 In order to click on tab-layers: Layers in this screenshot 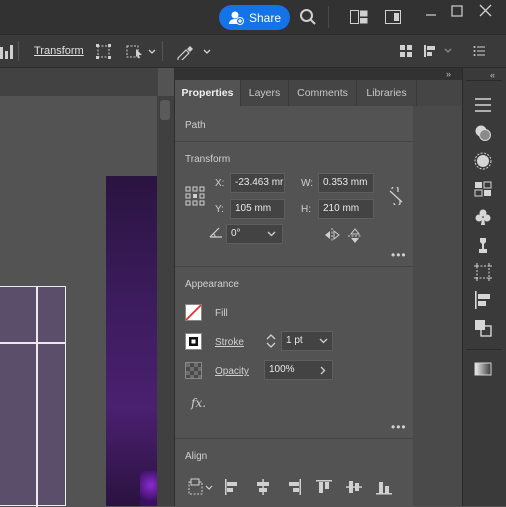, I will do `click(265, 93)`.